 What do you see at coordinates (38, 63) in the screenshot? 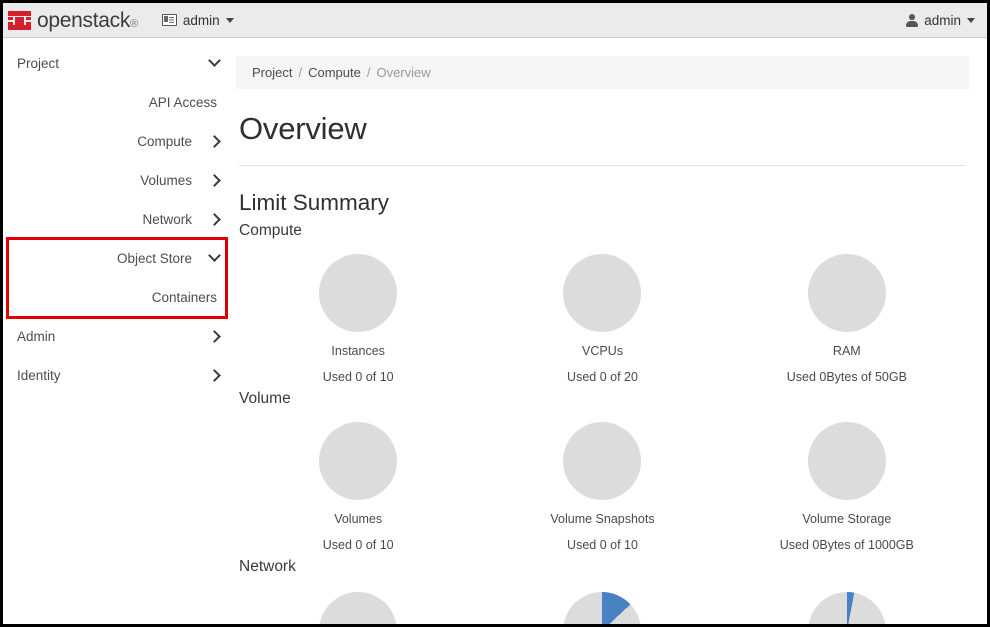
I see `sidebar-item-label: Project` at bounding box center [38, 63].